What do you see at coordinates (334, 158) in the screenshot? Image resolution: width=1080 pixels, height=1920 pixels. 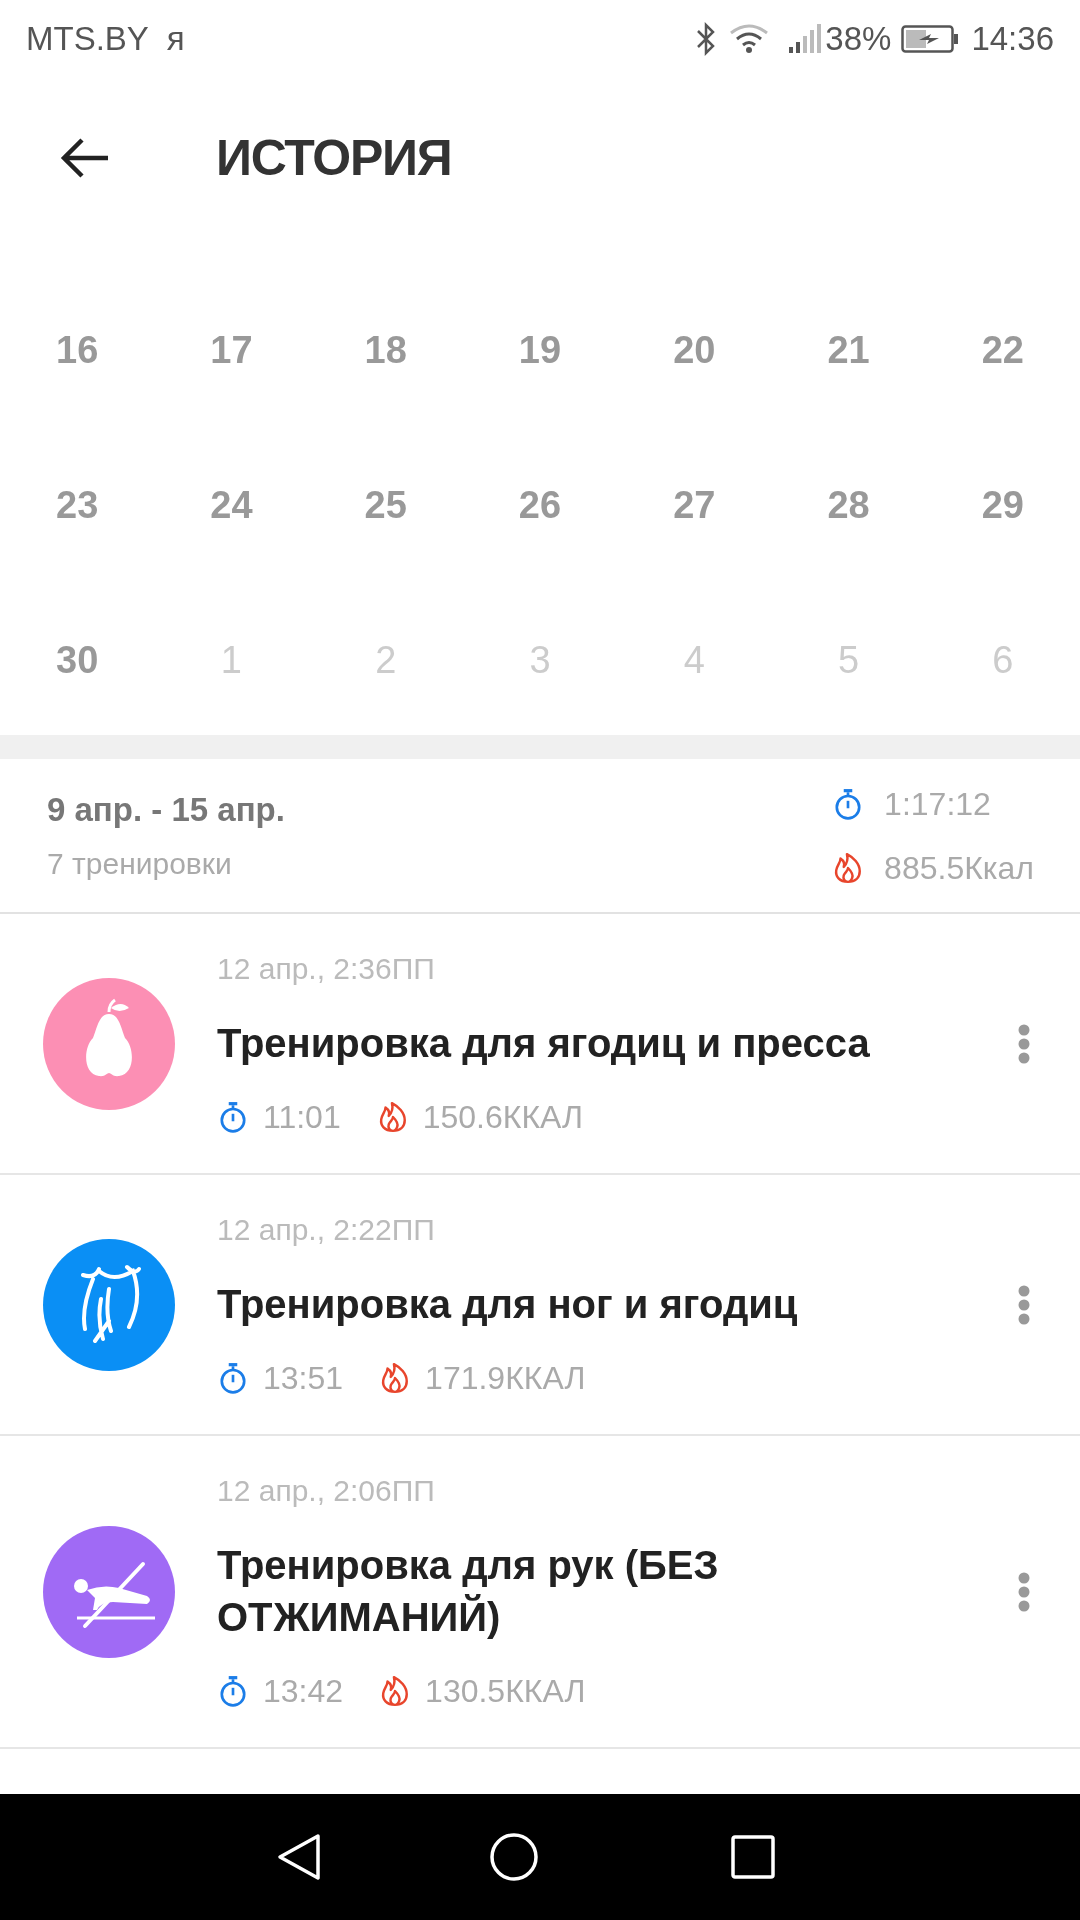 I see `page-title: ИСТОРИЯ` at bounding box center [334, 158].